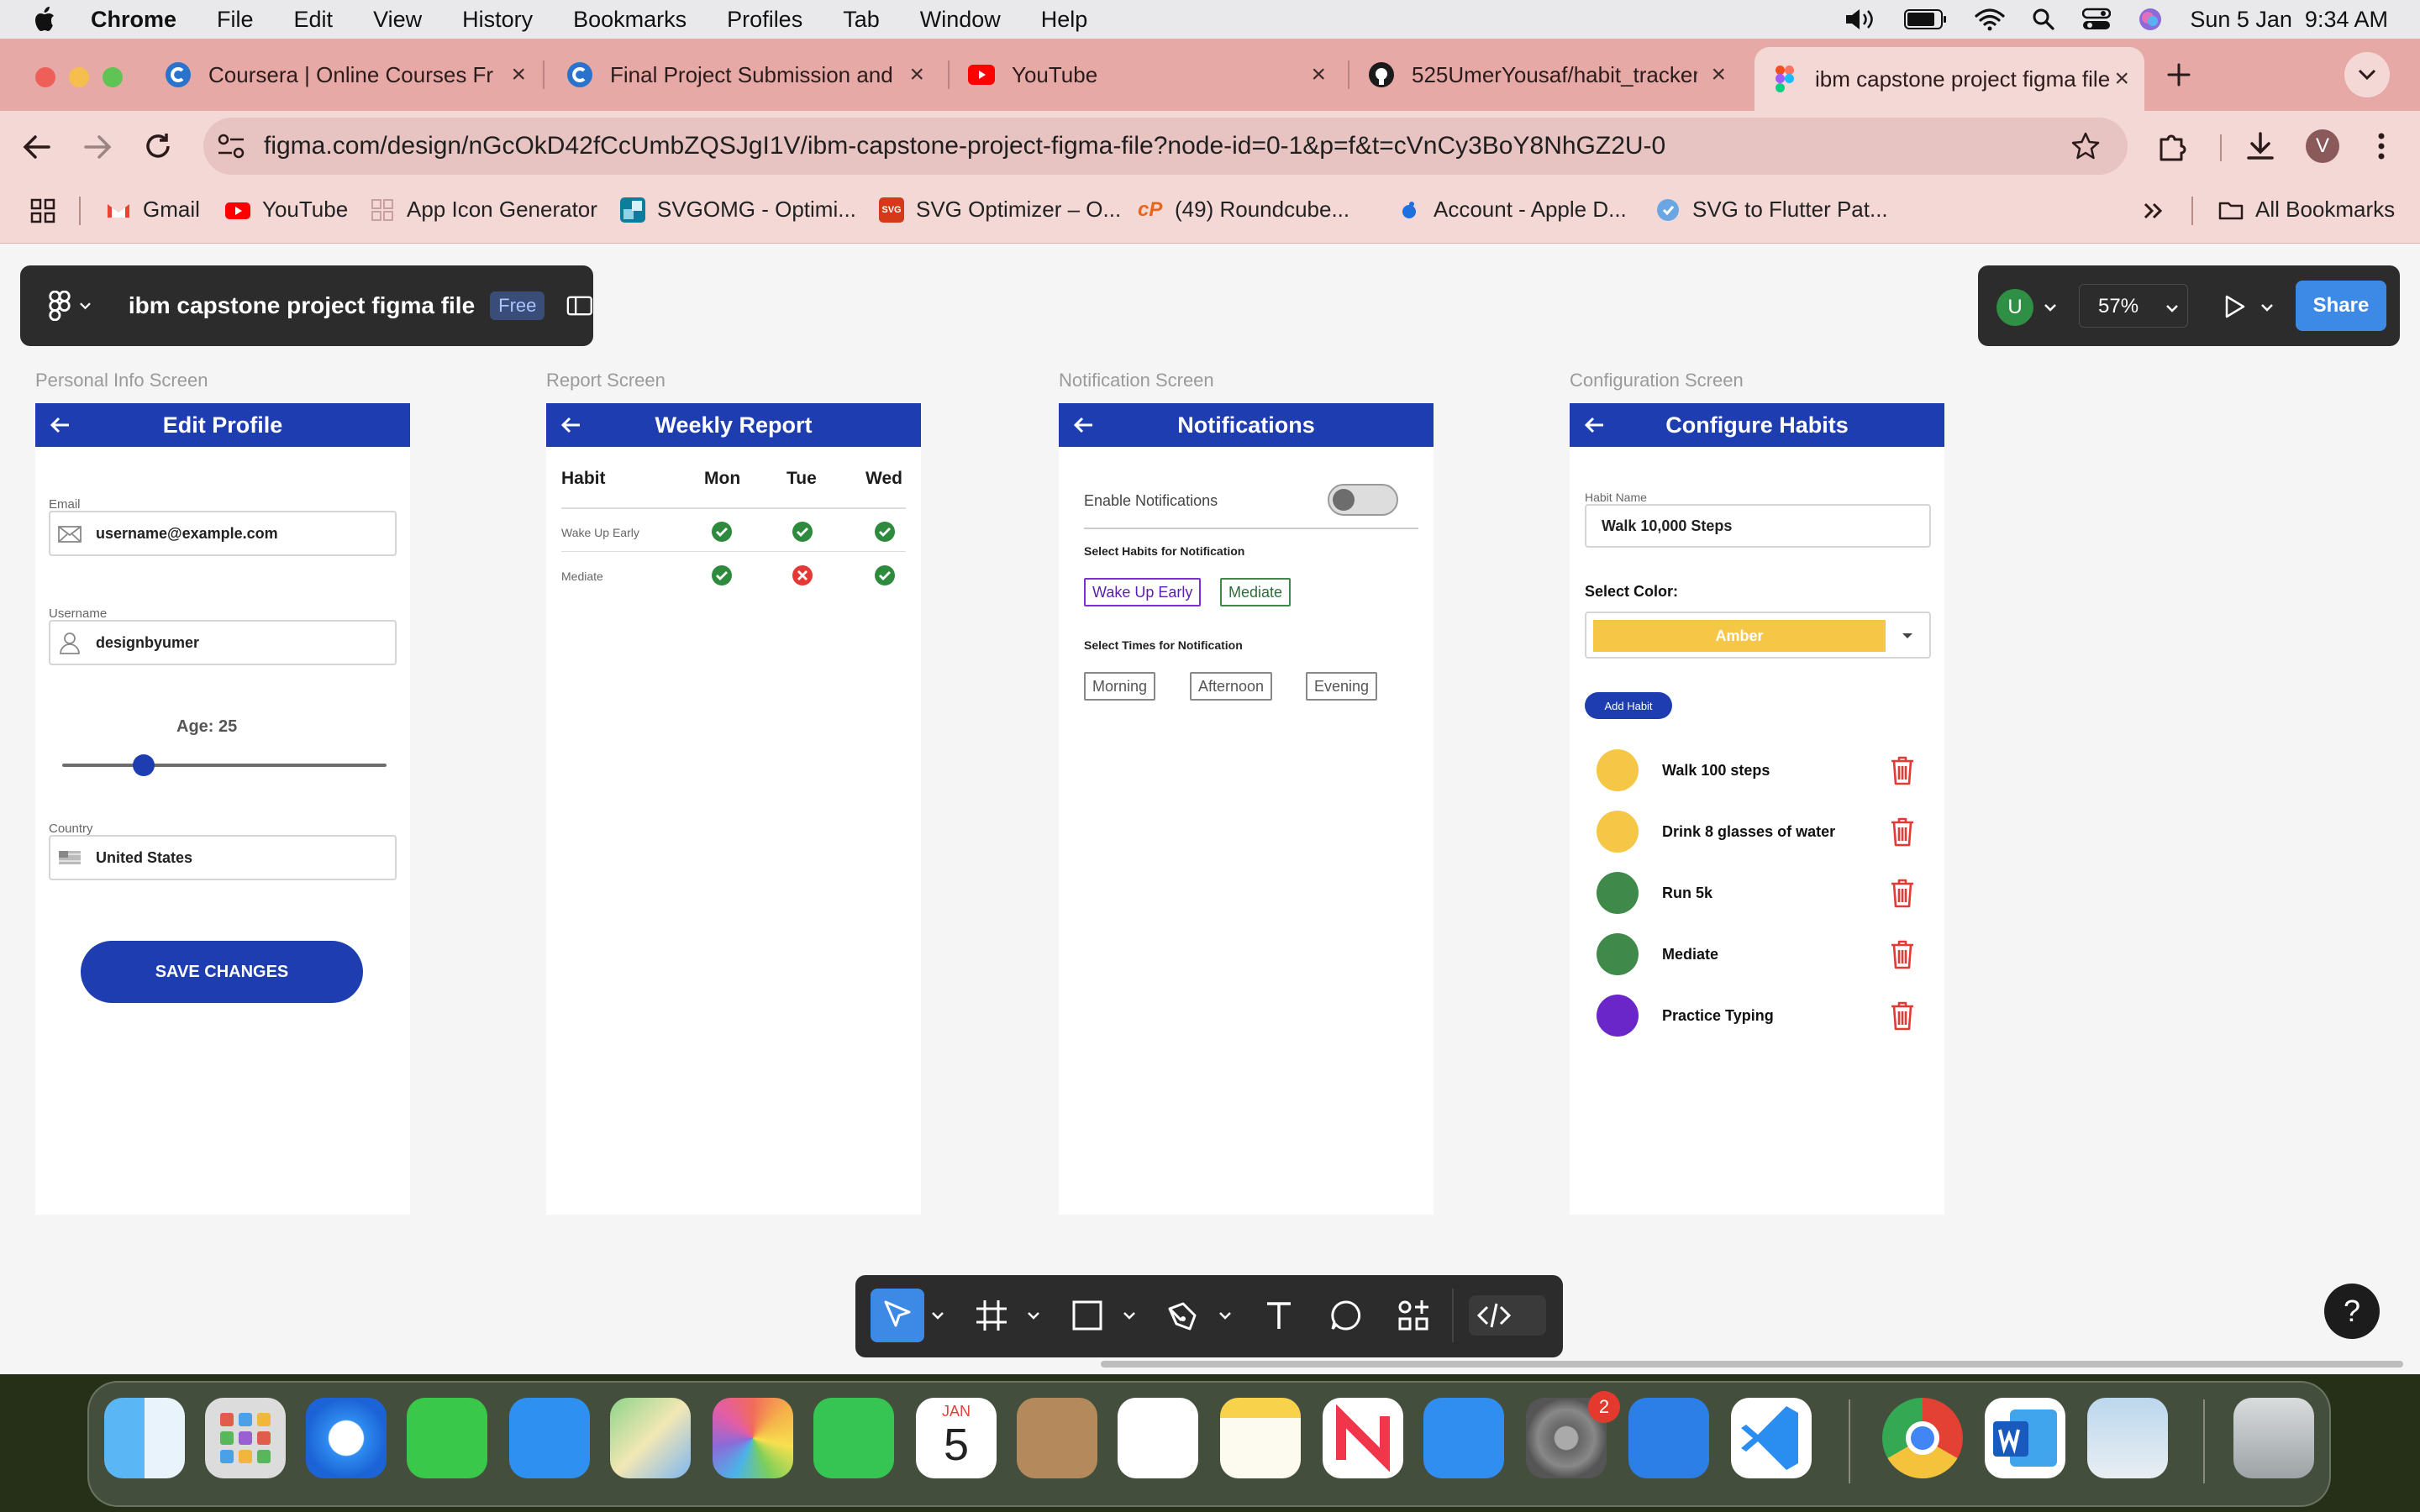 Image resolution: width=2420 pixels, height=1512 pixels. Describe the element at coordinates (2133, 306) in the screenshot. I see `zoom-control: 57%` at that location.